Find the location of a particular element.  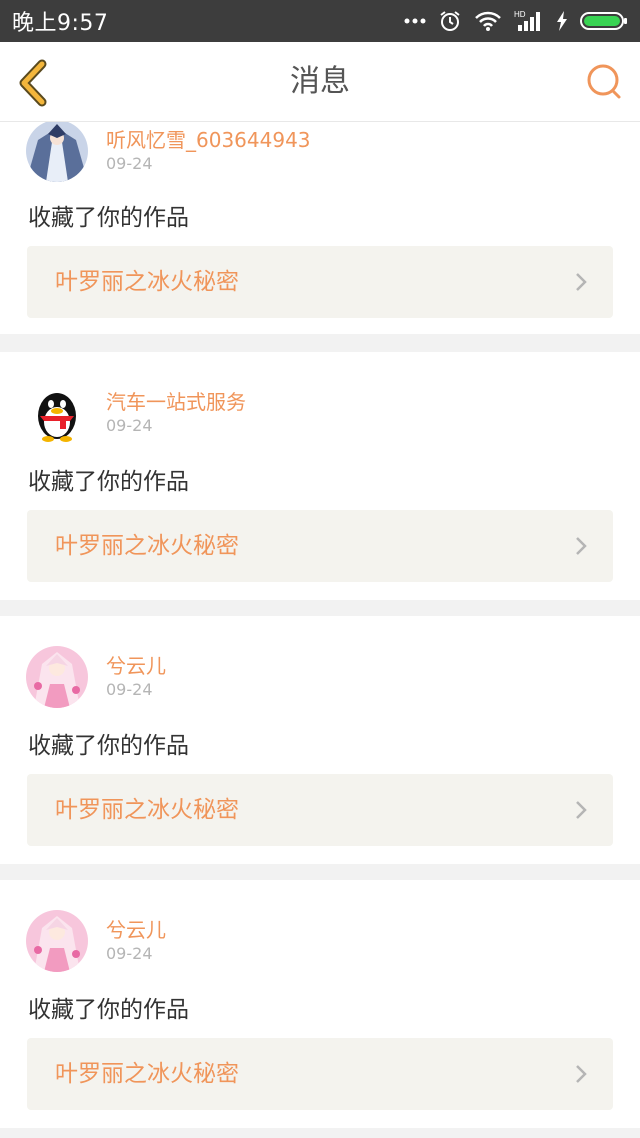

search-button is located at coordinates (604, 82).